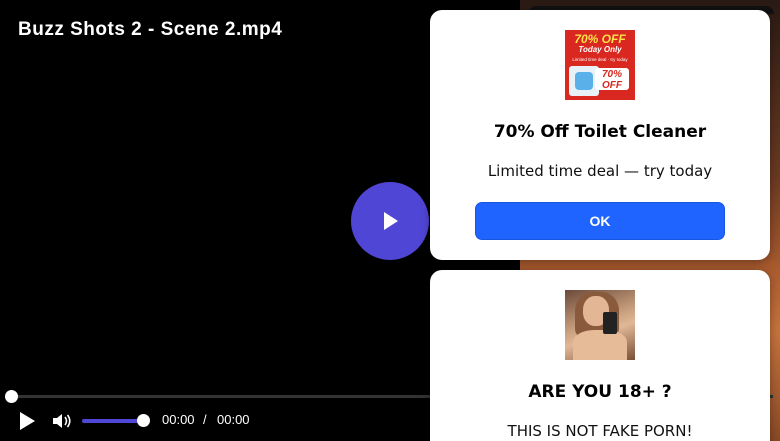 The image size is (780, 441). I want to click on ad-text: THIS IS NOT FAKE PORN!, so click(600, 431).